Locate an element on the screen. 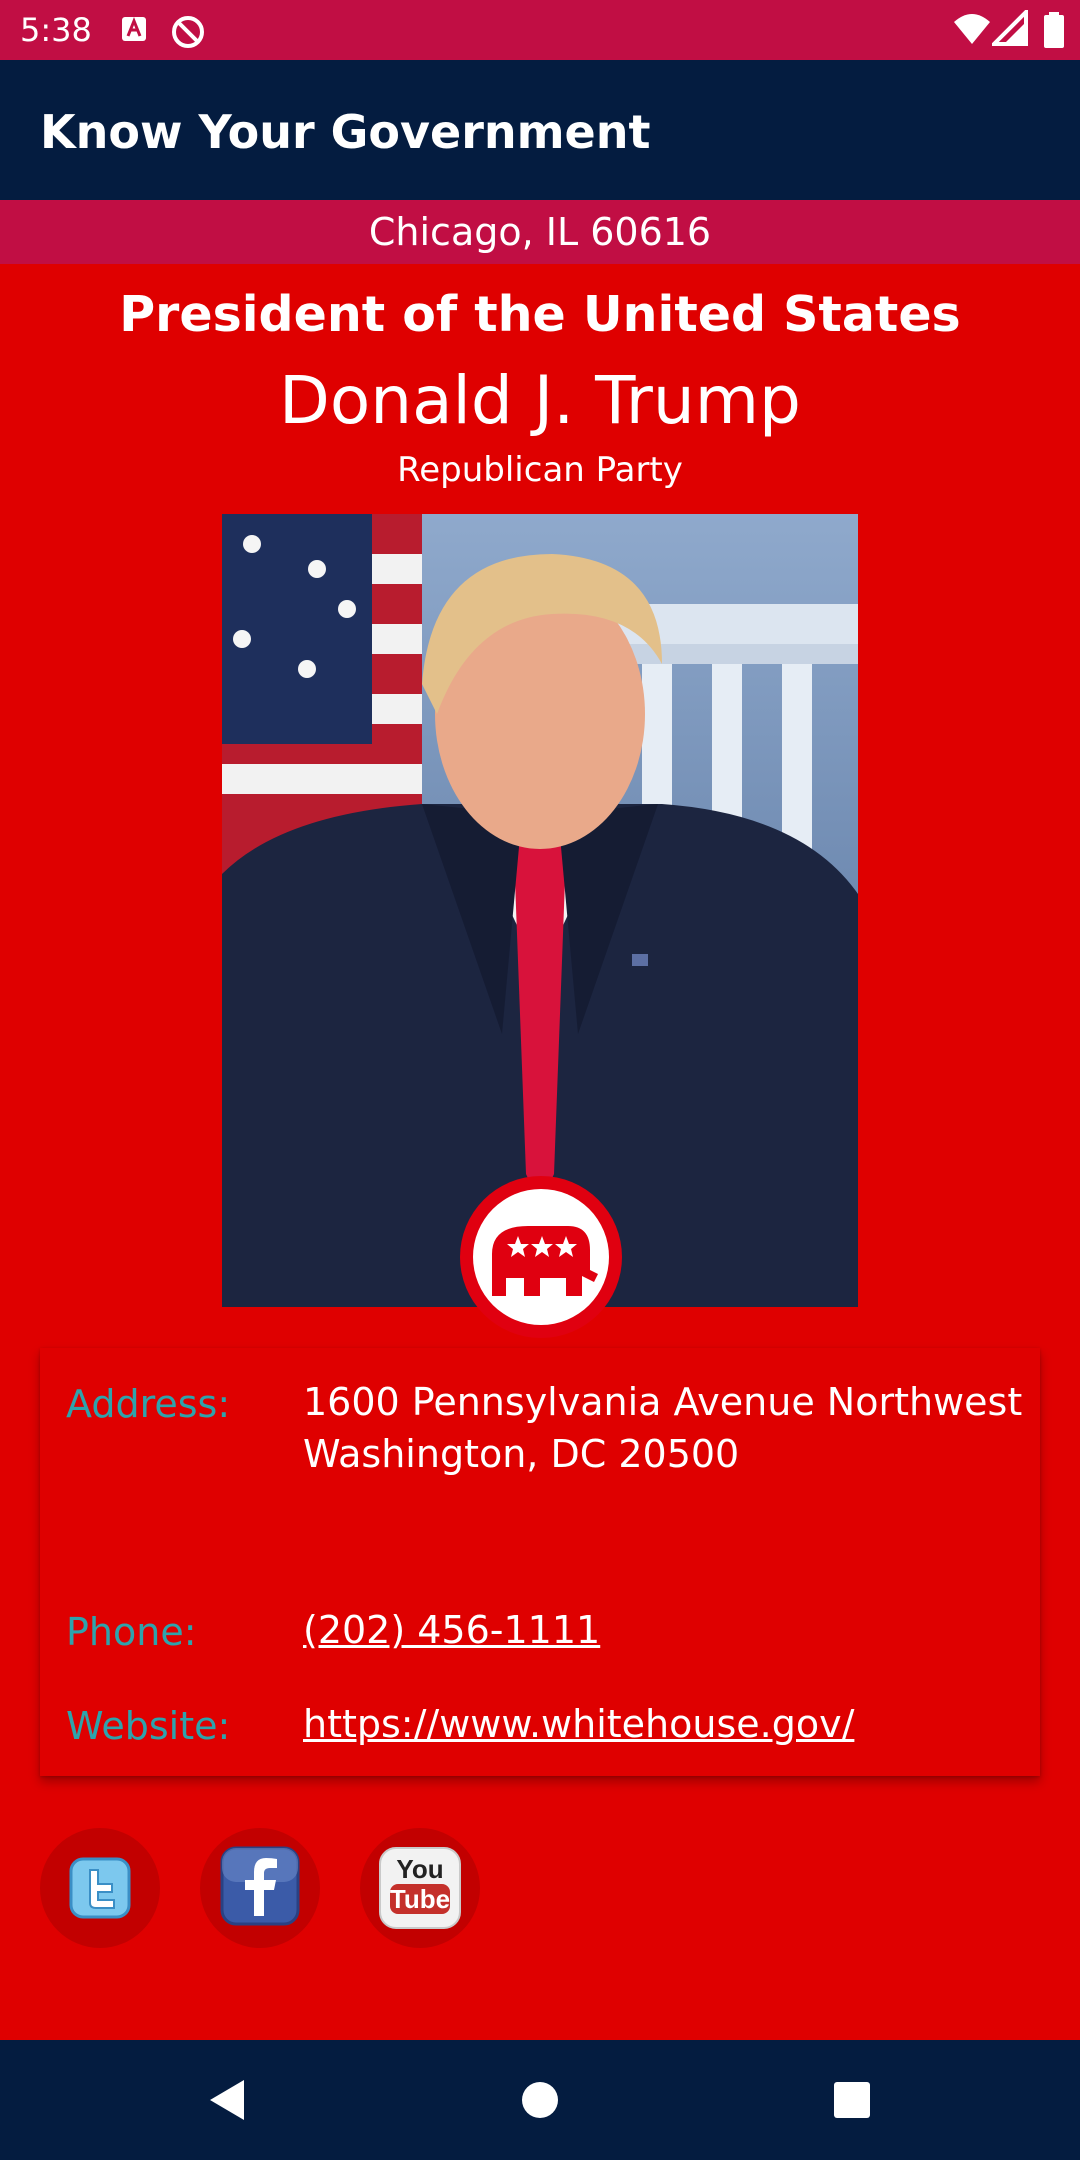  office-title: President of the United States is located at coordinates (540, 314).